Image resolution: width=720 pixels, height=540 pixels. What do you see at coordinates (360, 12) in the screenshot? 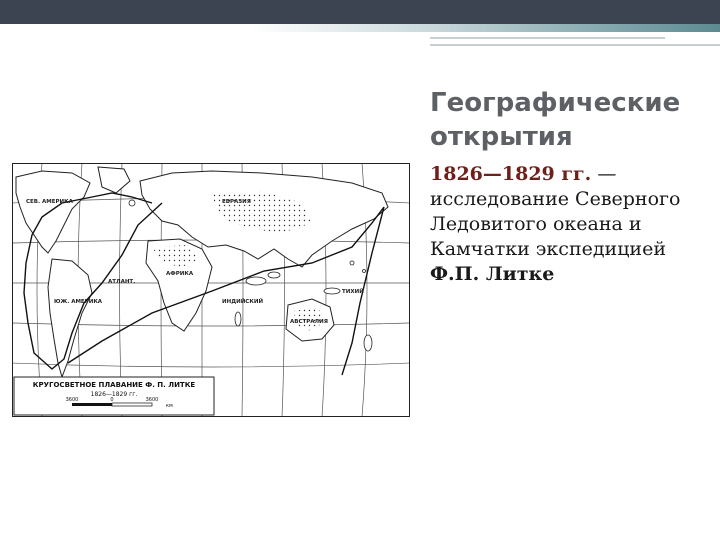
I see `header-band` at bounding box center [360, 12].